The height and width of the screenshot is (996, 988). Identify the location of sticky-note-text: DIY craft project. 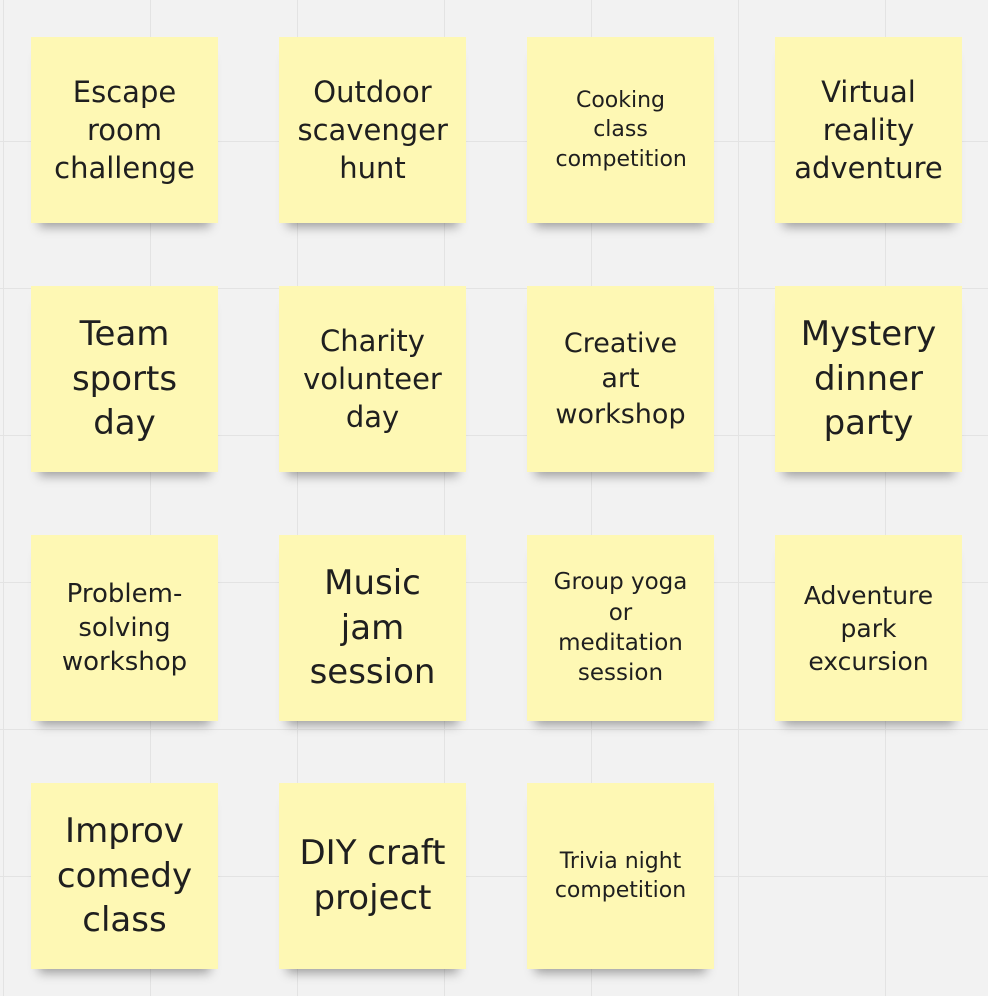
(372, 875).